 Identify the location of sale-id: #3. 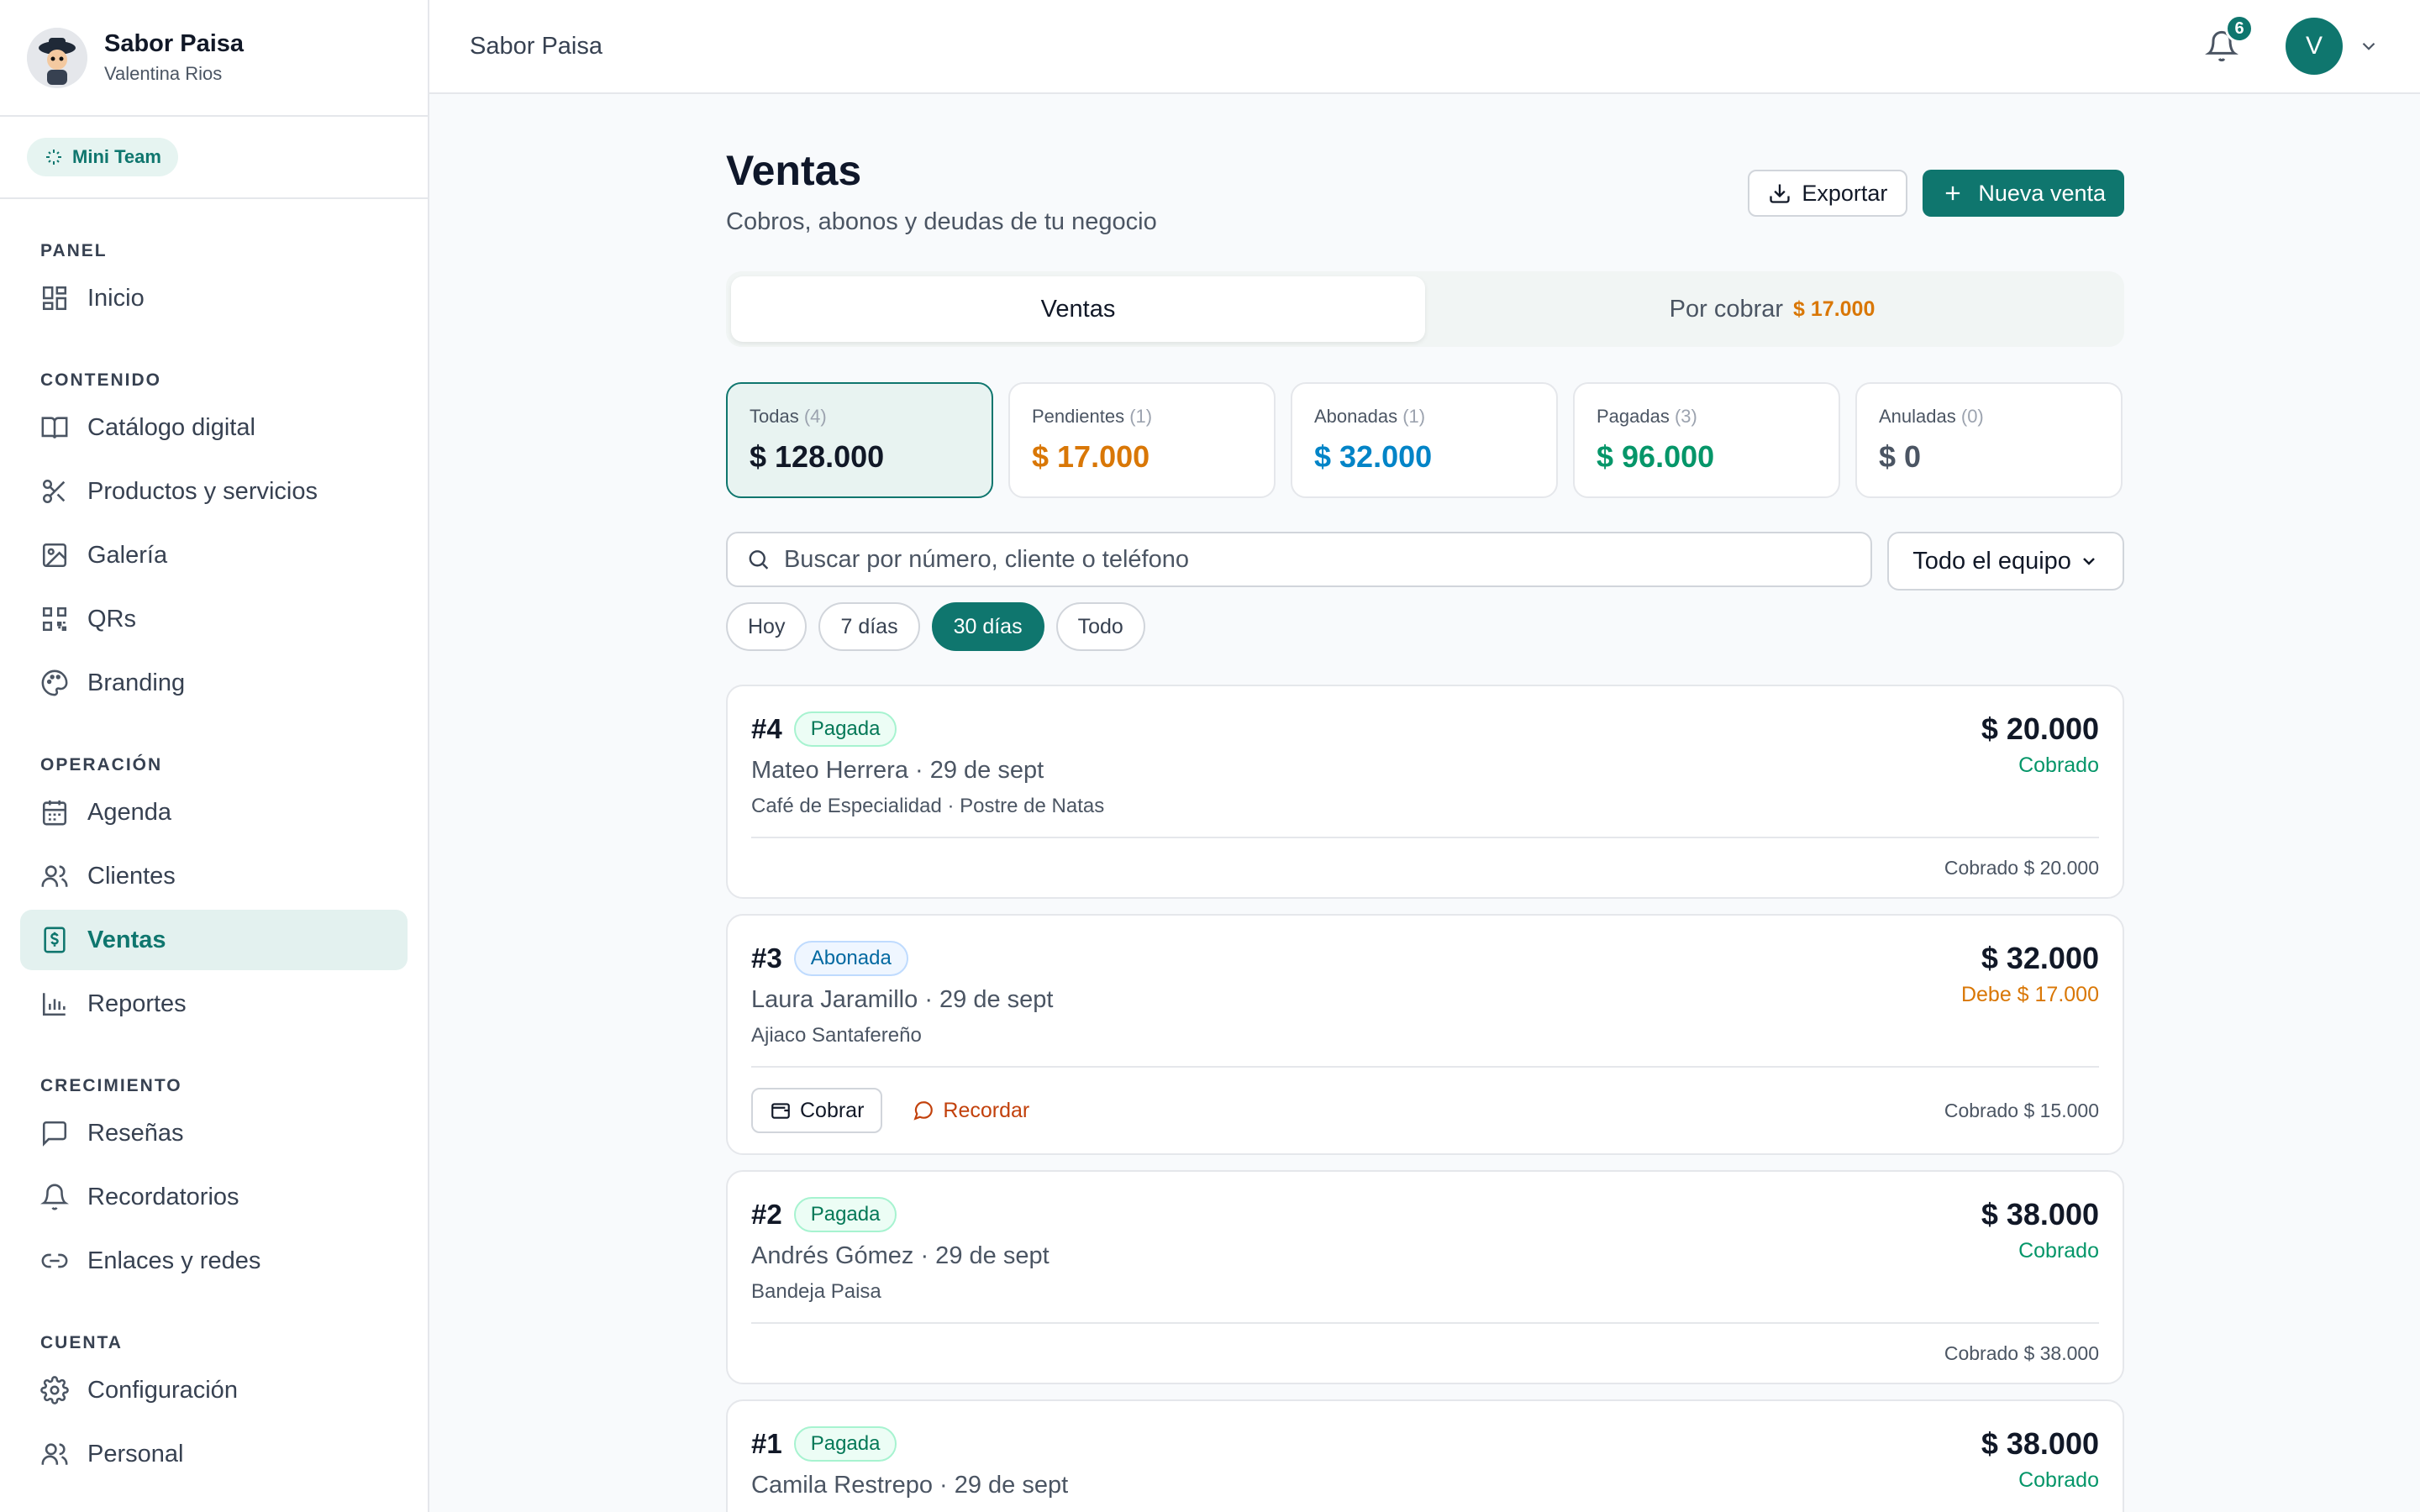
(766, 958).